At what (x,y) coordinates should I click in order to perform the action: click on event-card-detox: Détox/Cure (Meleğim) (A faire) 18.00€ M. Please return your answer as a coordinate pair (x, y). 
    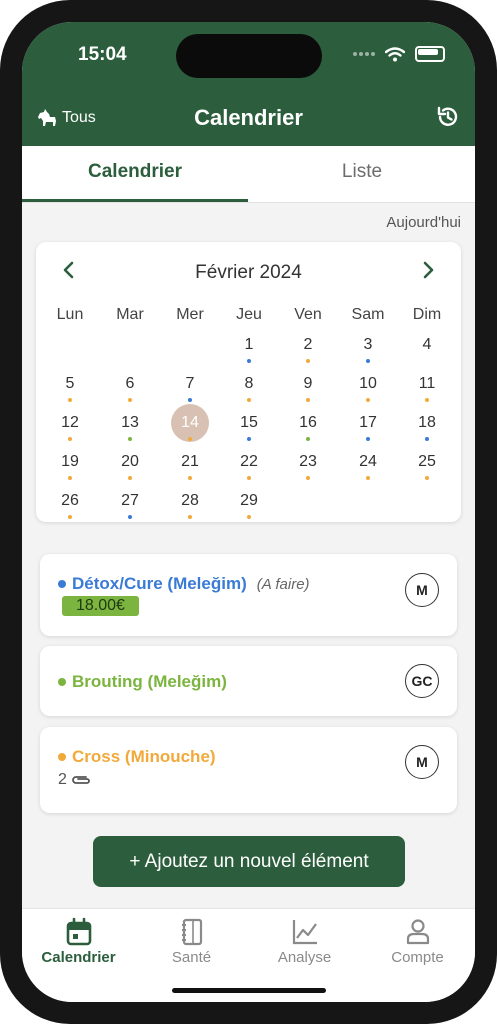
    Looking at the image, I should click on (248, 595).